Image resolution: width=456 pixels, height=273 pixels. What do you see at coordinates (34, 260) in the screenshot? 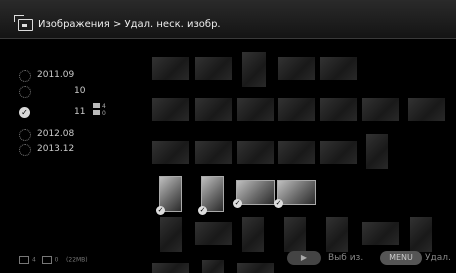
I see `images-count: 4` at bounding box center [34, 260].